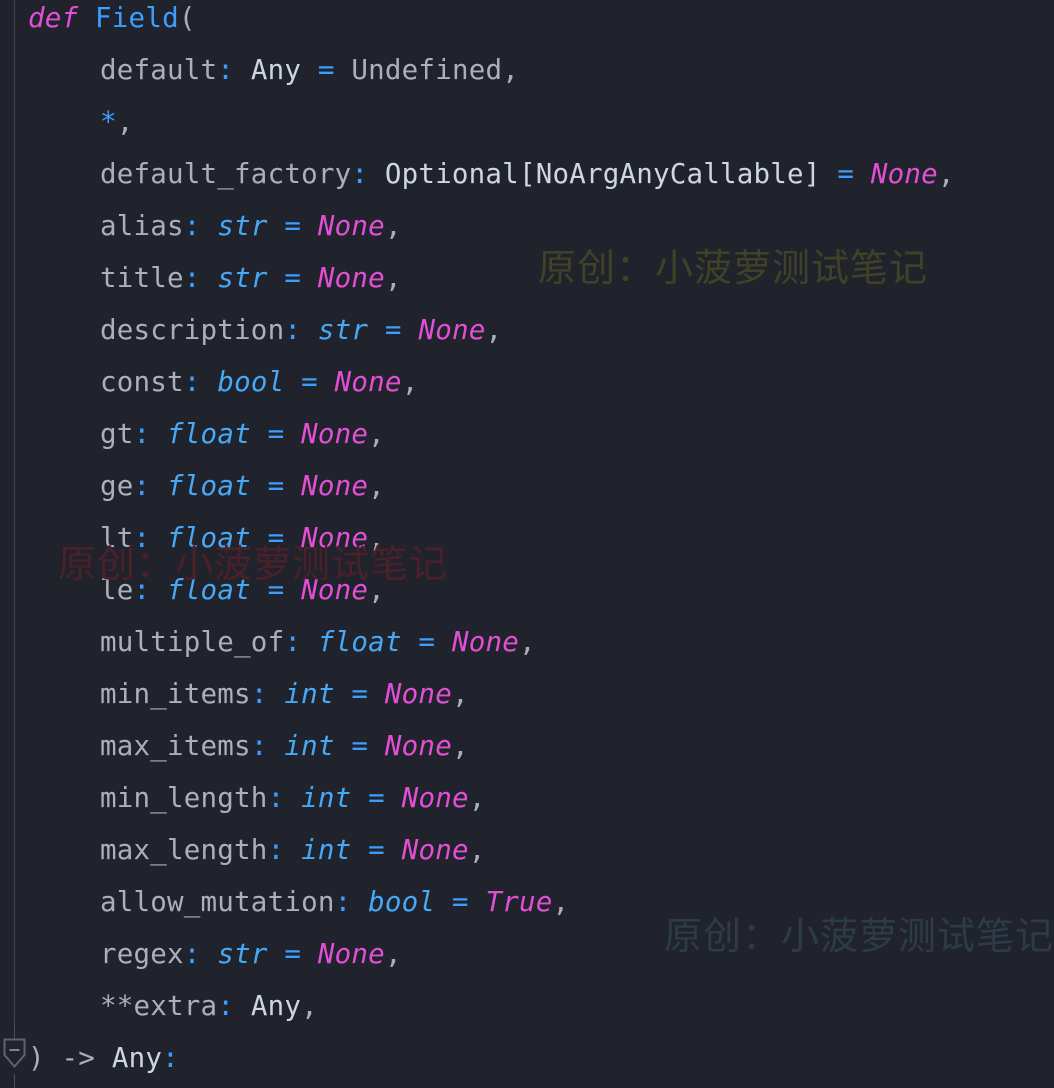 The width and height of the screenshot is (1054, 1088). Describe the element at coordinates (175, 1006) in the screenshot. I see `code-token-plain: extra` at that location.